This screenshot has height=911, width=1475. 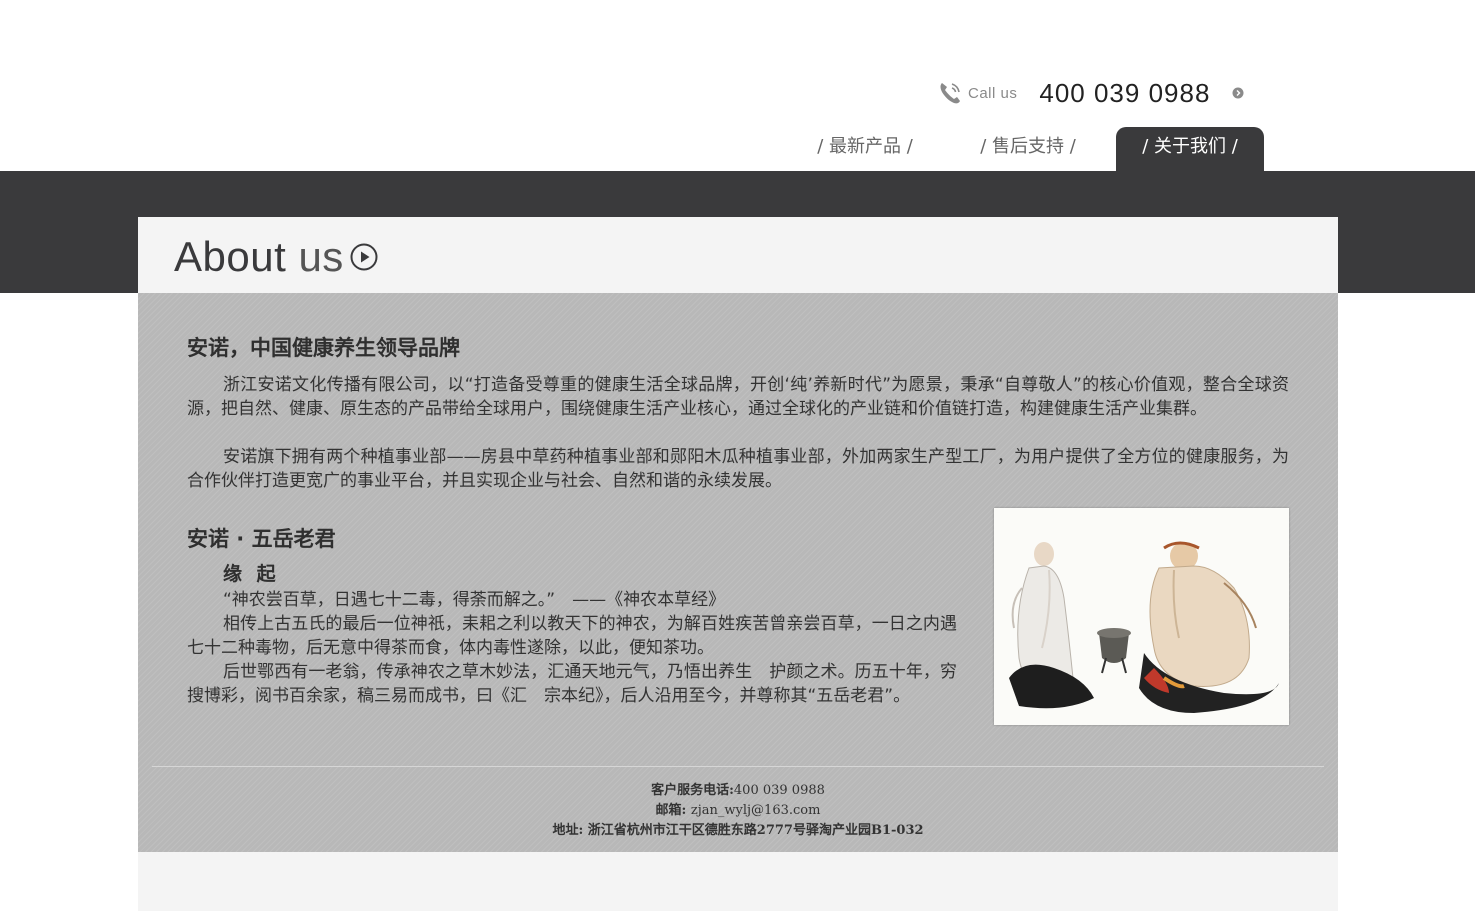 What do you see at coordinates (738, 766) in the screenshot?
I see `footer-divider` at bounding box center [738, 766].